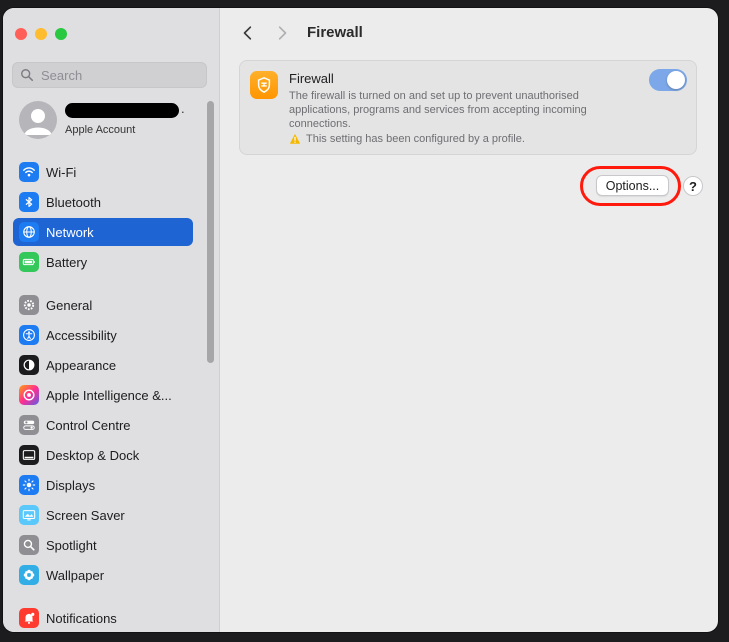 The image size is (729, 642). I want to click on account-label: Apple Account, so click(100, 130).